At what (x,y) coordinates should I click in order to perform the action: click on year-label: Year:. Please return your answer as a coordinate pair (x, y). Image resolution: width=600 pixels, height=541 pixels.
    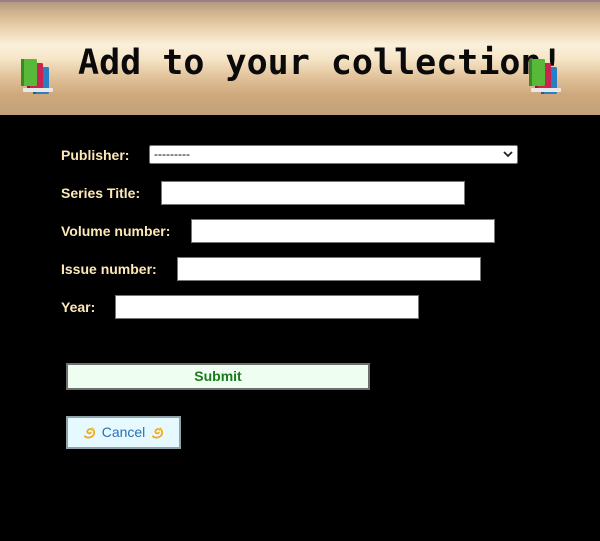
    Looking at the image, I should click on (78, 307).